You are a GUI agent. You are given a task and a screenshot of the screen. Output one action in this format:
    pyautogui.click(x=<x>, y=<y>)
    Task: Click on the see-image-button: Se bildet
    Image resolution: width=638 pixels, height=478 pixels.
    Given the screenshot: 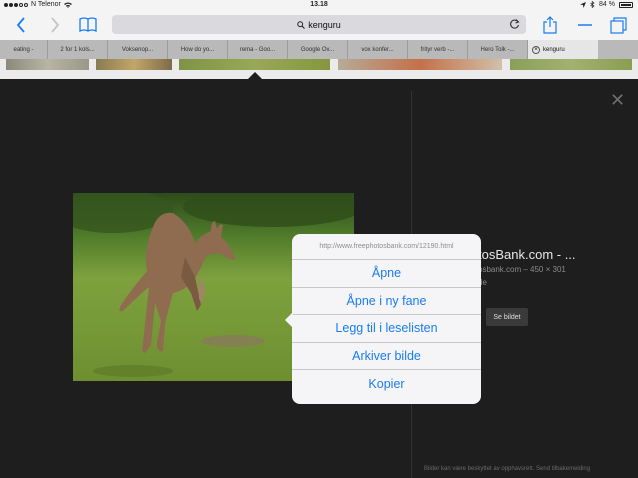 What is the action you would take?
    pyautogui.click(x=507, y=317)
    